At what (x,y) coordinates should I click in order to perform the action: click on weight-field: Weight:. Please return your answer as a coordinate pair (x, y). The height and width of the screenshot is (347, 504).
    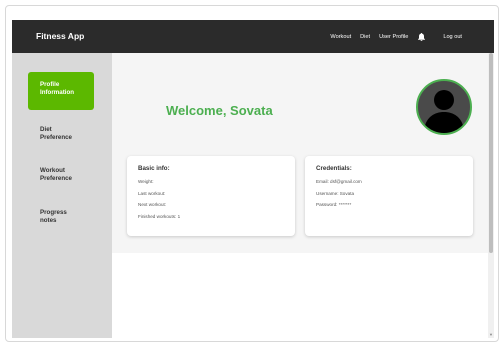
    Looking at the image, I should click on (146, 181).